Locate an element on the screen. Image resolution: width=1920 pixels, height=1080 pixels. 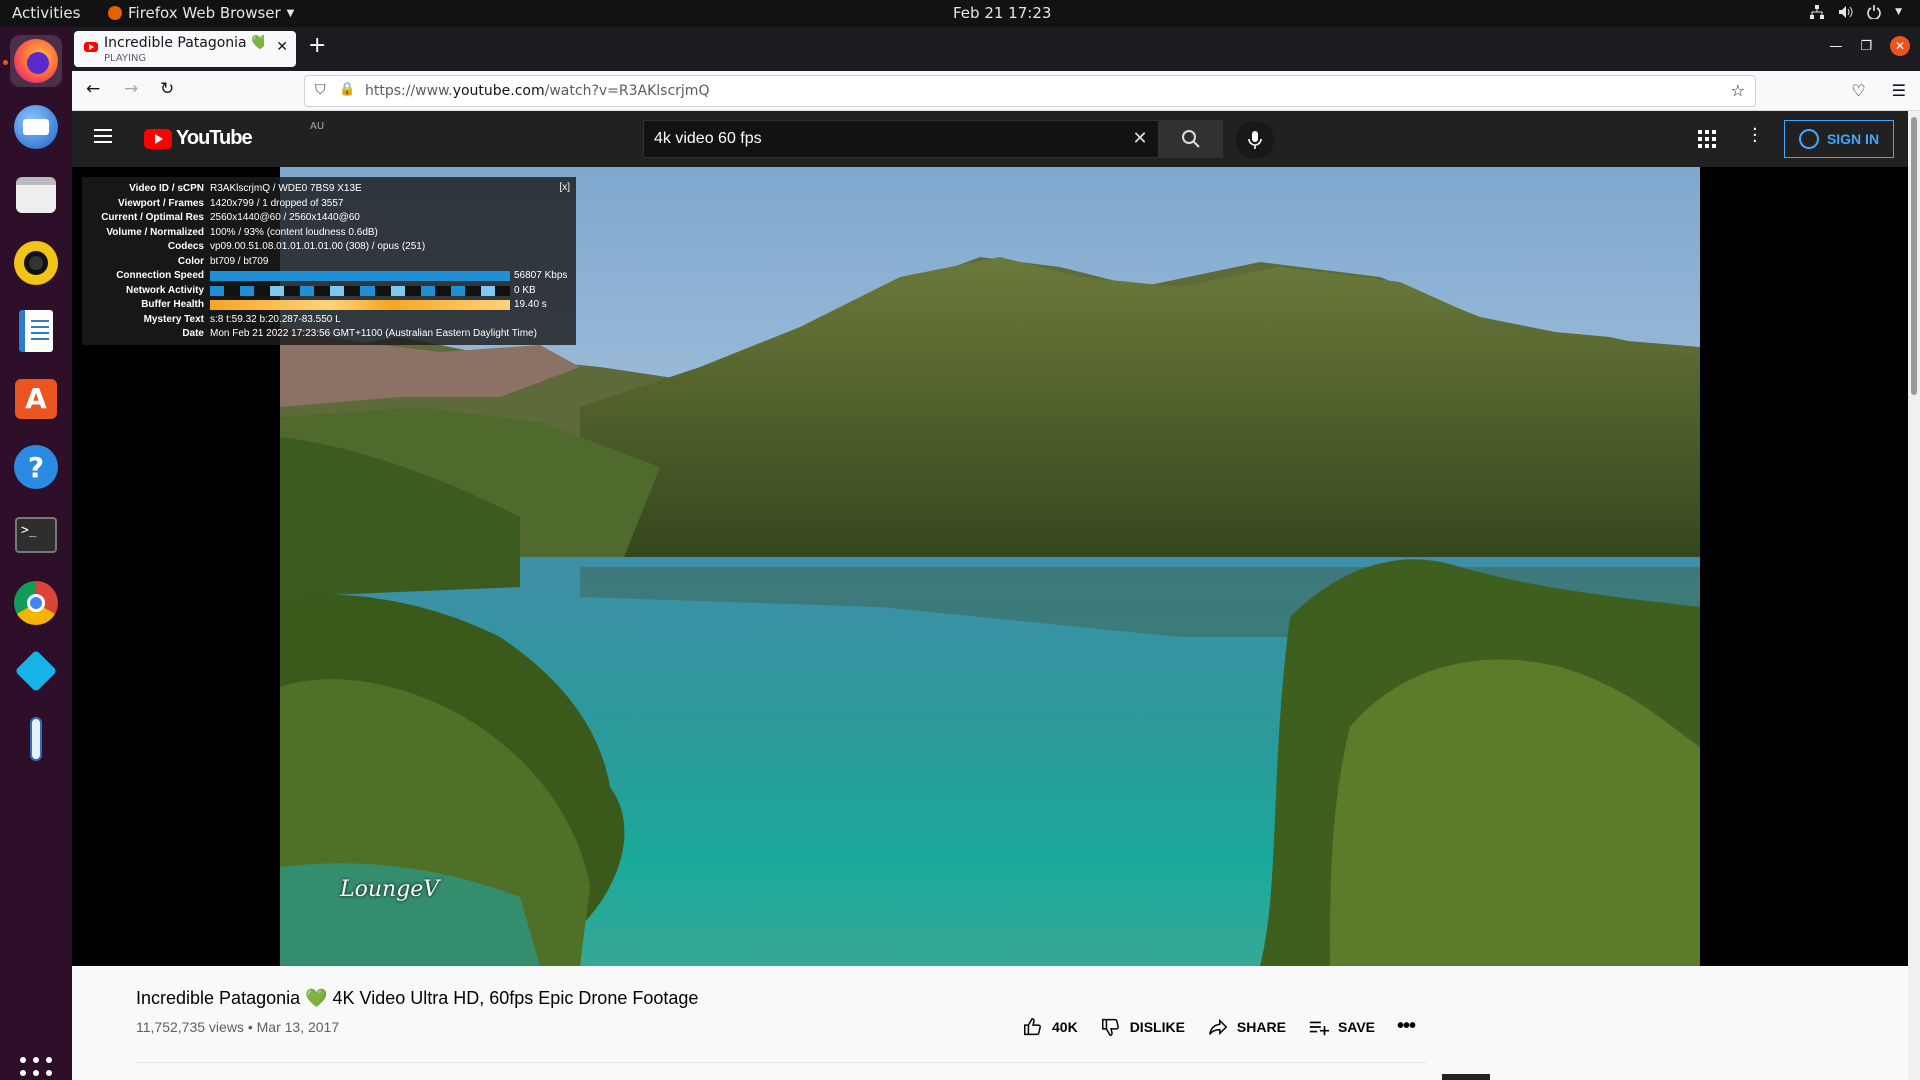
tracking-shield-icon: ⛉ is located at coordinates (320, 90).